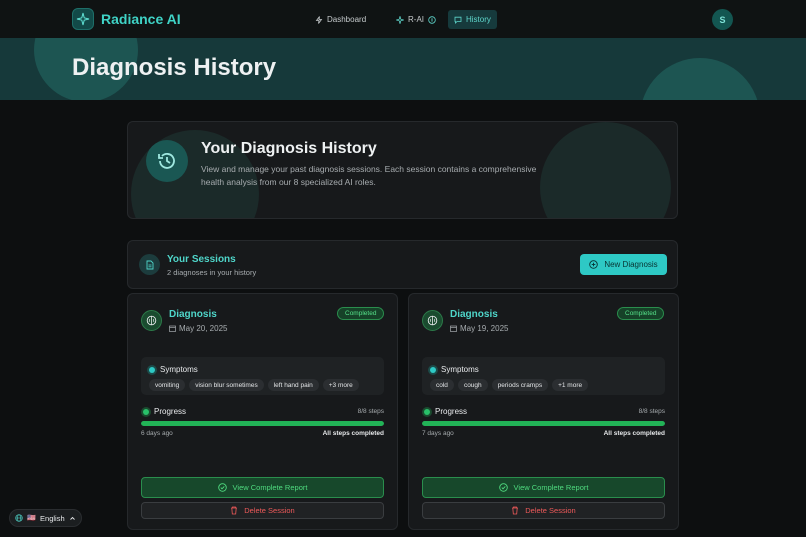 This screenshot has width=806, height=537. Describe the element at coordinates (478, 19) in the screenshot. I see `nav-history-label: History` at that location.